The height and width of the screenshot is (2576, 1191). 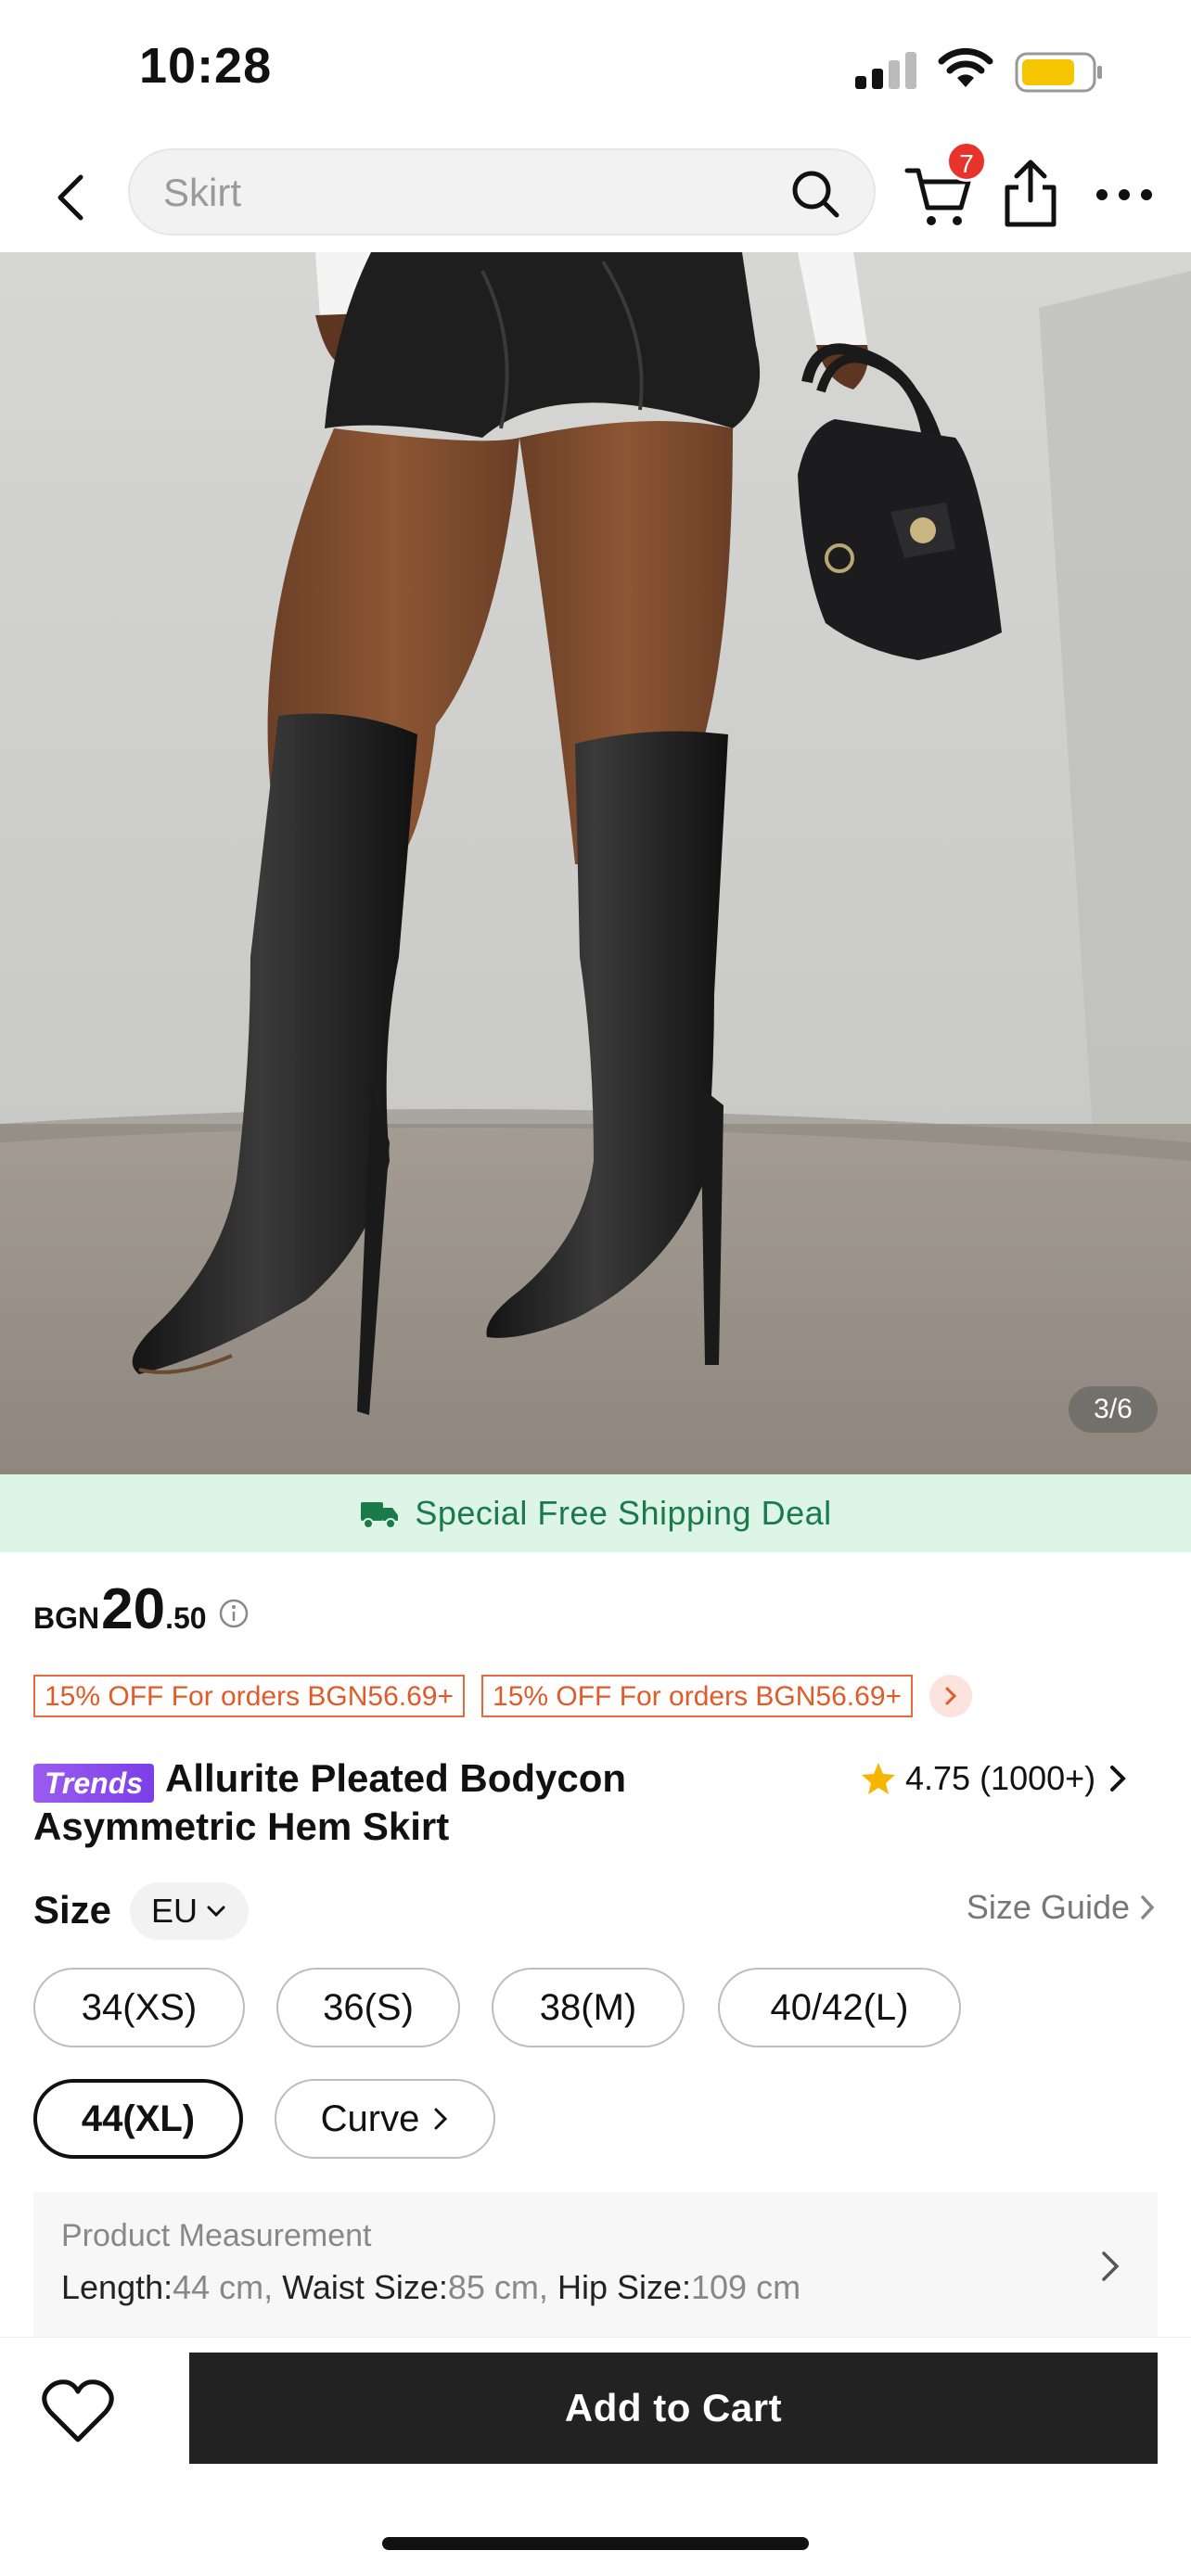 What do you see at coordinates (206, 66) in the screenshot?
I see `status-time: 10:28` at bounding box center [206, 66].